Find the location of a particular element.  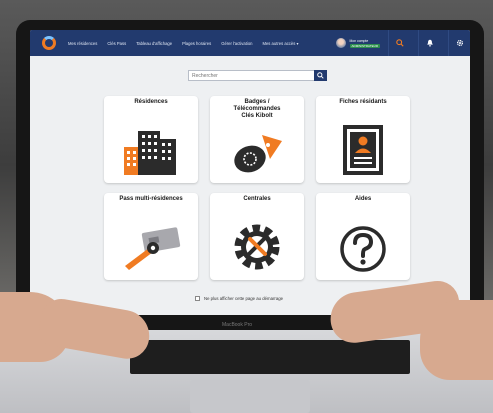

startup-checkbox is located at coordinates (197, 298).